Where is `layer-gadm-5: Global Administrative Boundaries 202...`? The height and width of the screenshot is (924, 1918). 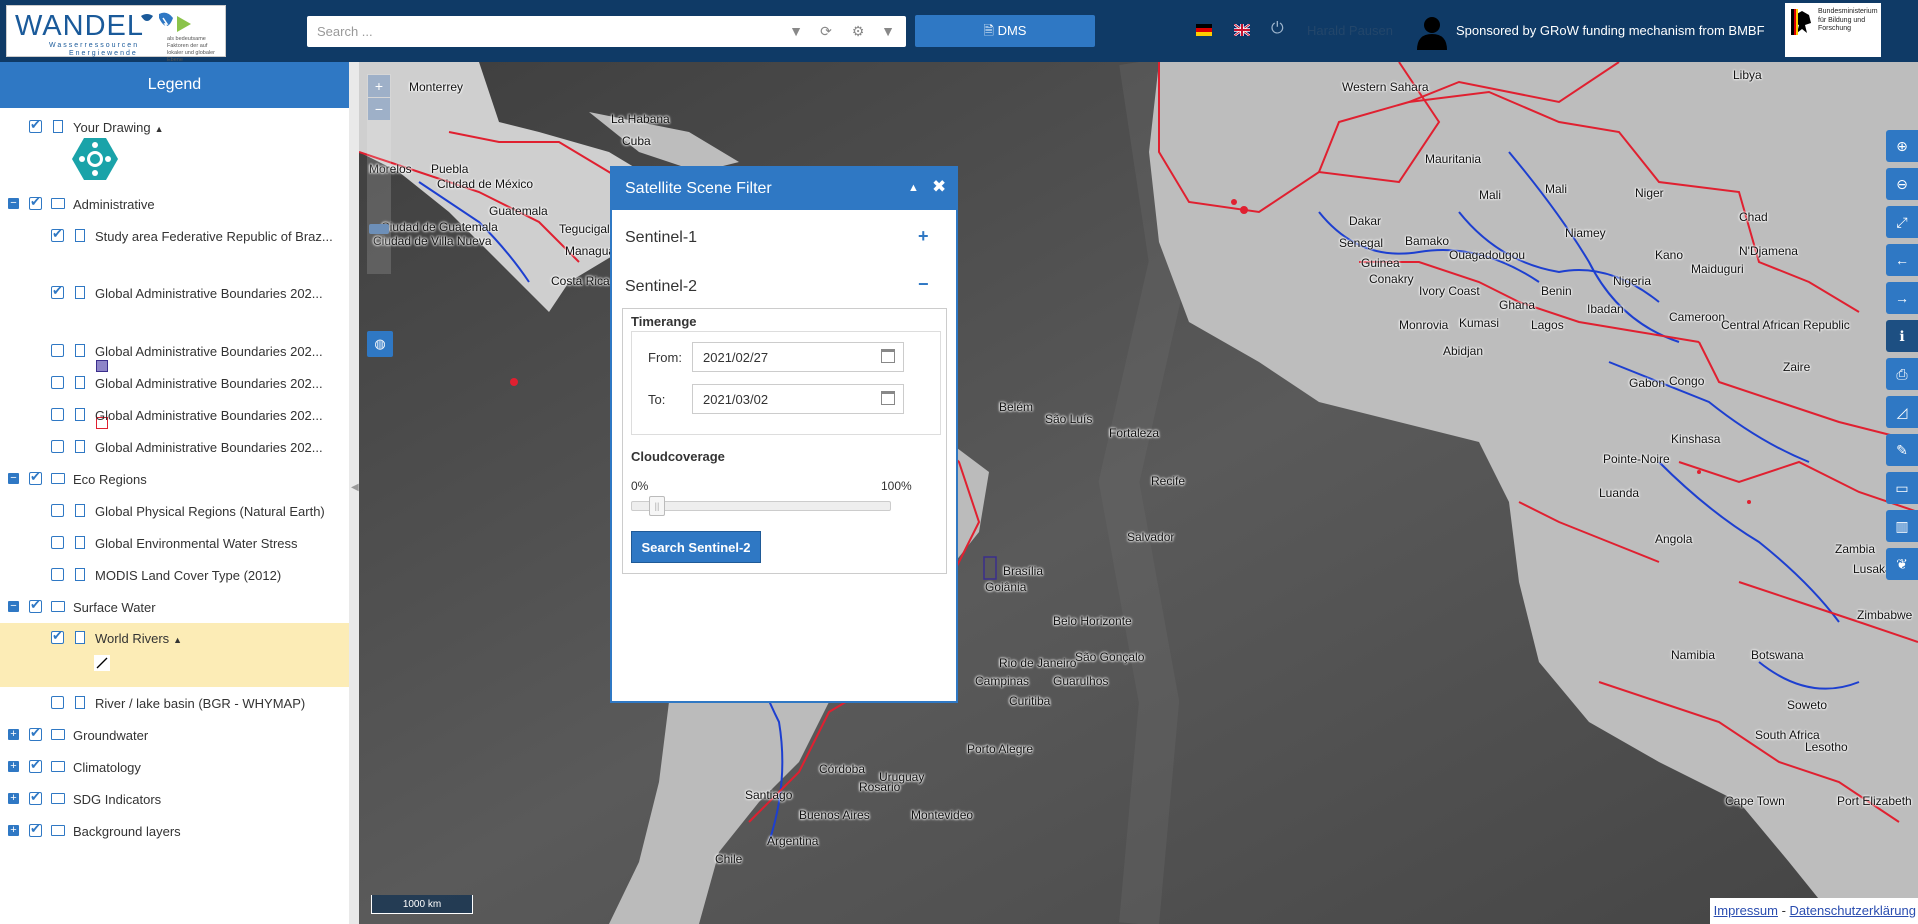 layer-gadm-5: Global Administrative Boundaries 202... is located at coordinates (174, 447).